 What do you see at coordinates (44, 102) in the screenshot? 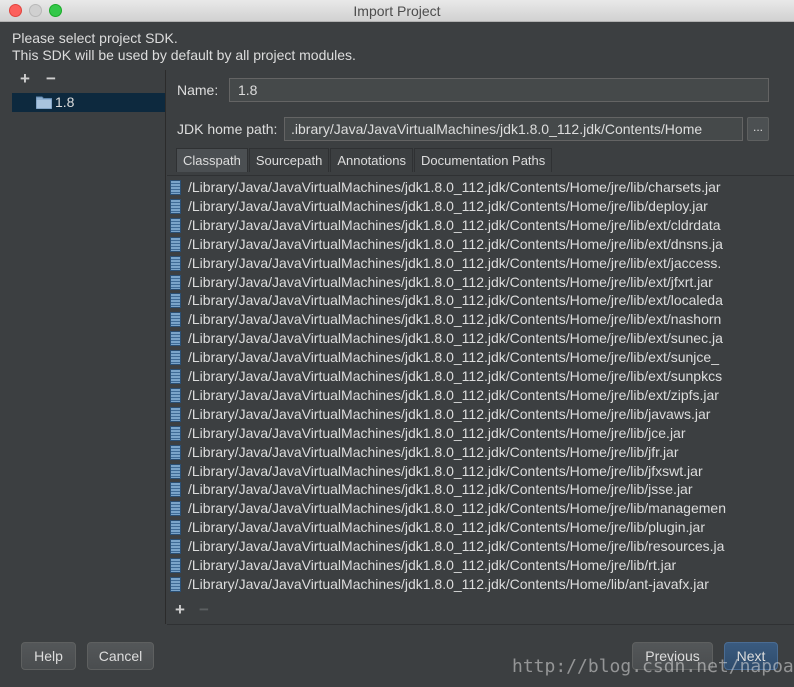
I see `folder-icon` at bounding box center [44, 102].